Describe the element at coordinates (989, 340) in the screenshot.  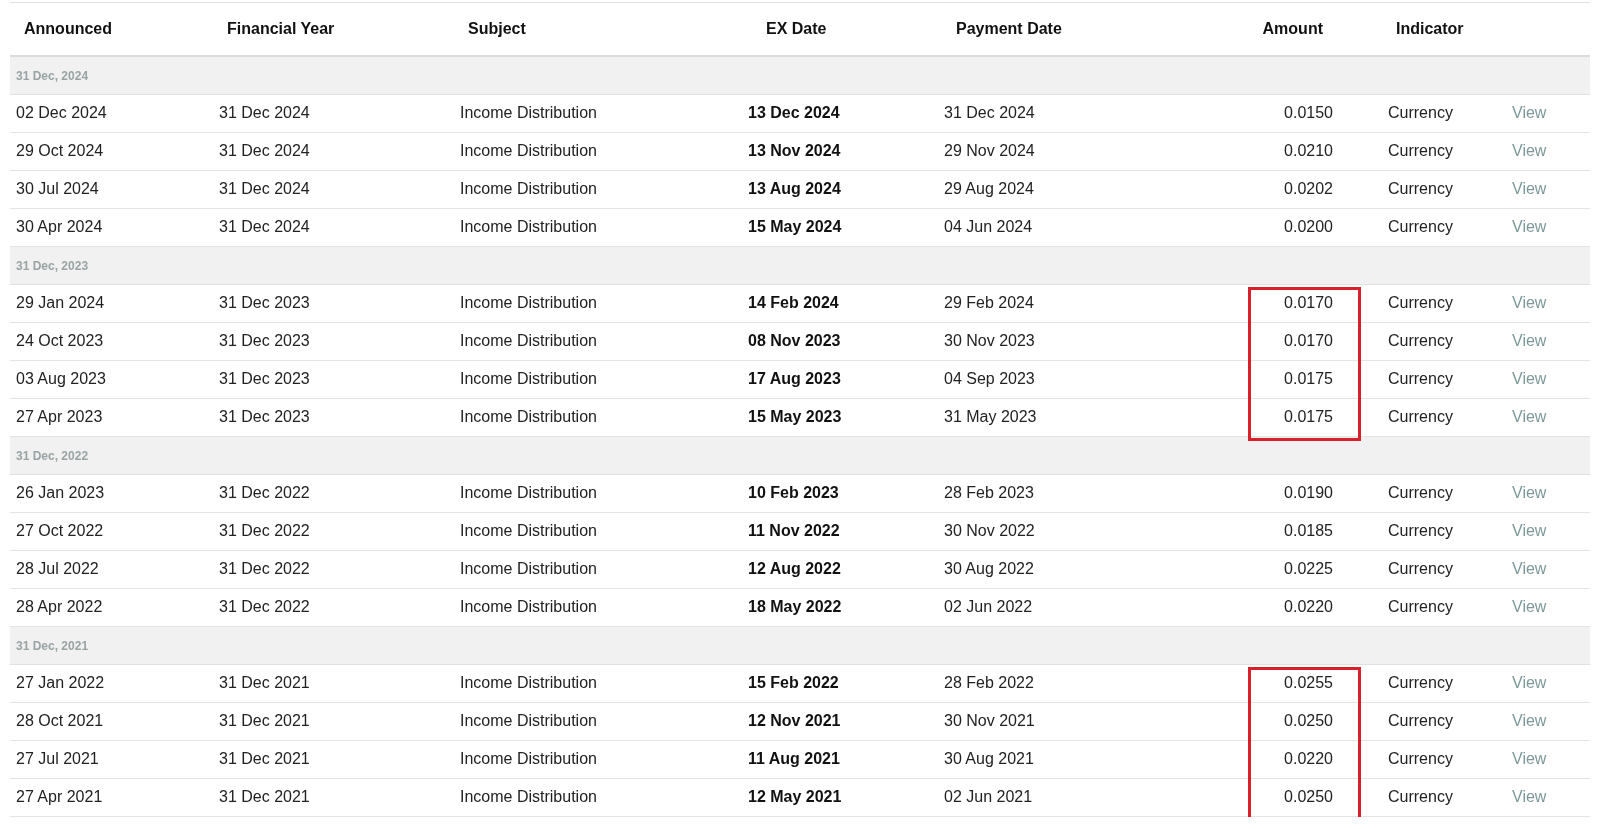
I see `table-cell: 30 Nov 2023` at that location.